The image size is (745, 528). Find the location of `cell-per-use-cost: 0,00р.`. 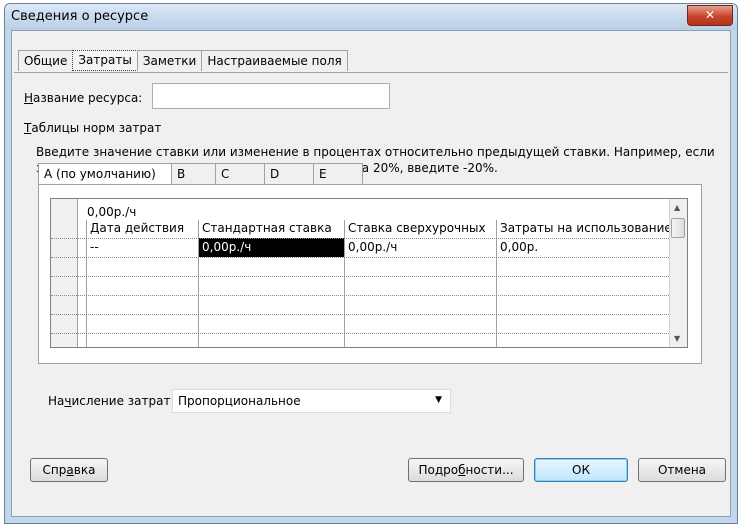

cell-per-use-cost: 0,00р. is located at coordinates (585, 247).